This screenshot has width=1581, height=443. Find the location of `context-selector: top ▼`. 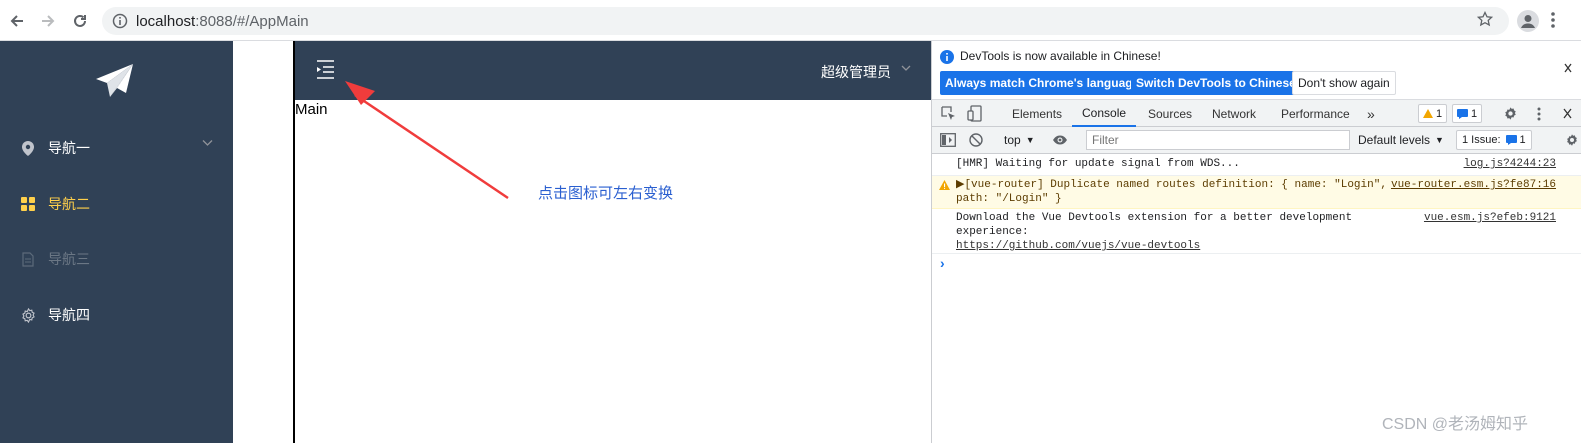

context-selector: top ▼ is located at coordinates (1019, 140).